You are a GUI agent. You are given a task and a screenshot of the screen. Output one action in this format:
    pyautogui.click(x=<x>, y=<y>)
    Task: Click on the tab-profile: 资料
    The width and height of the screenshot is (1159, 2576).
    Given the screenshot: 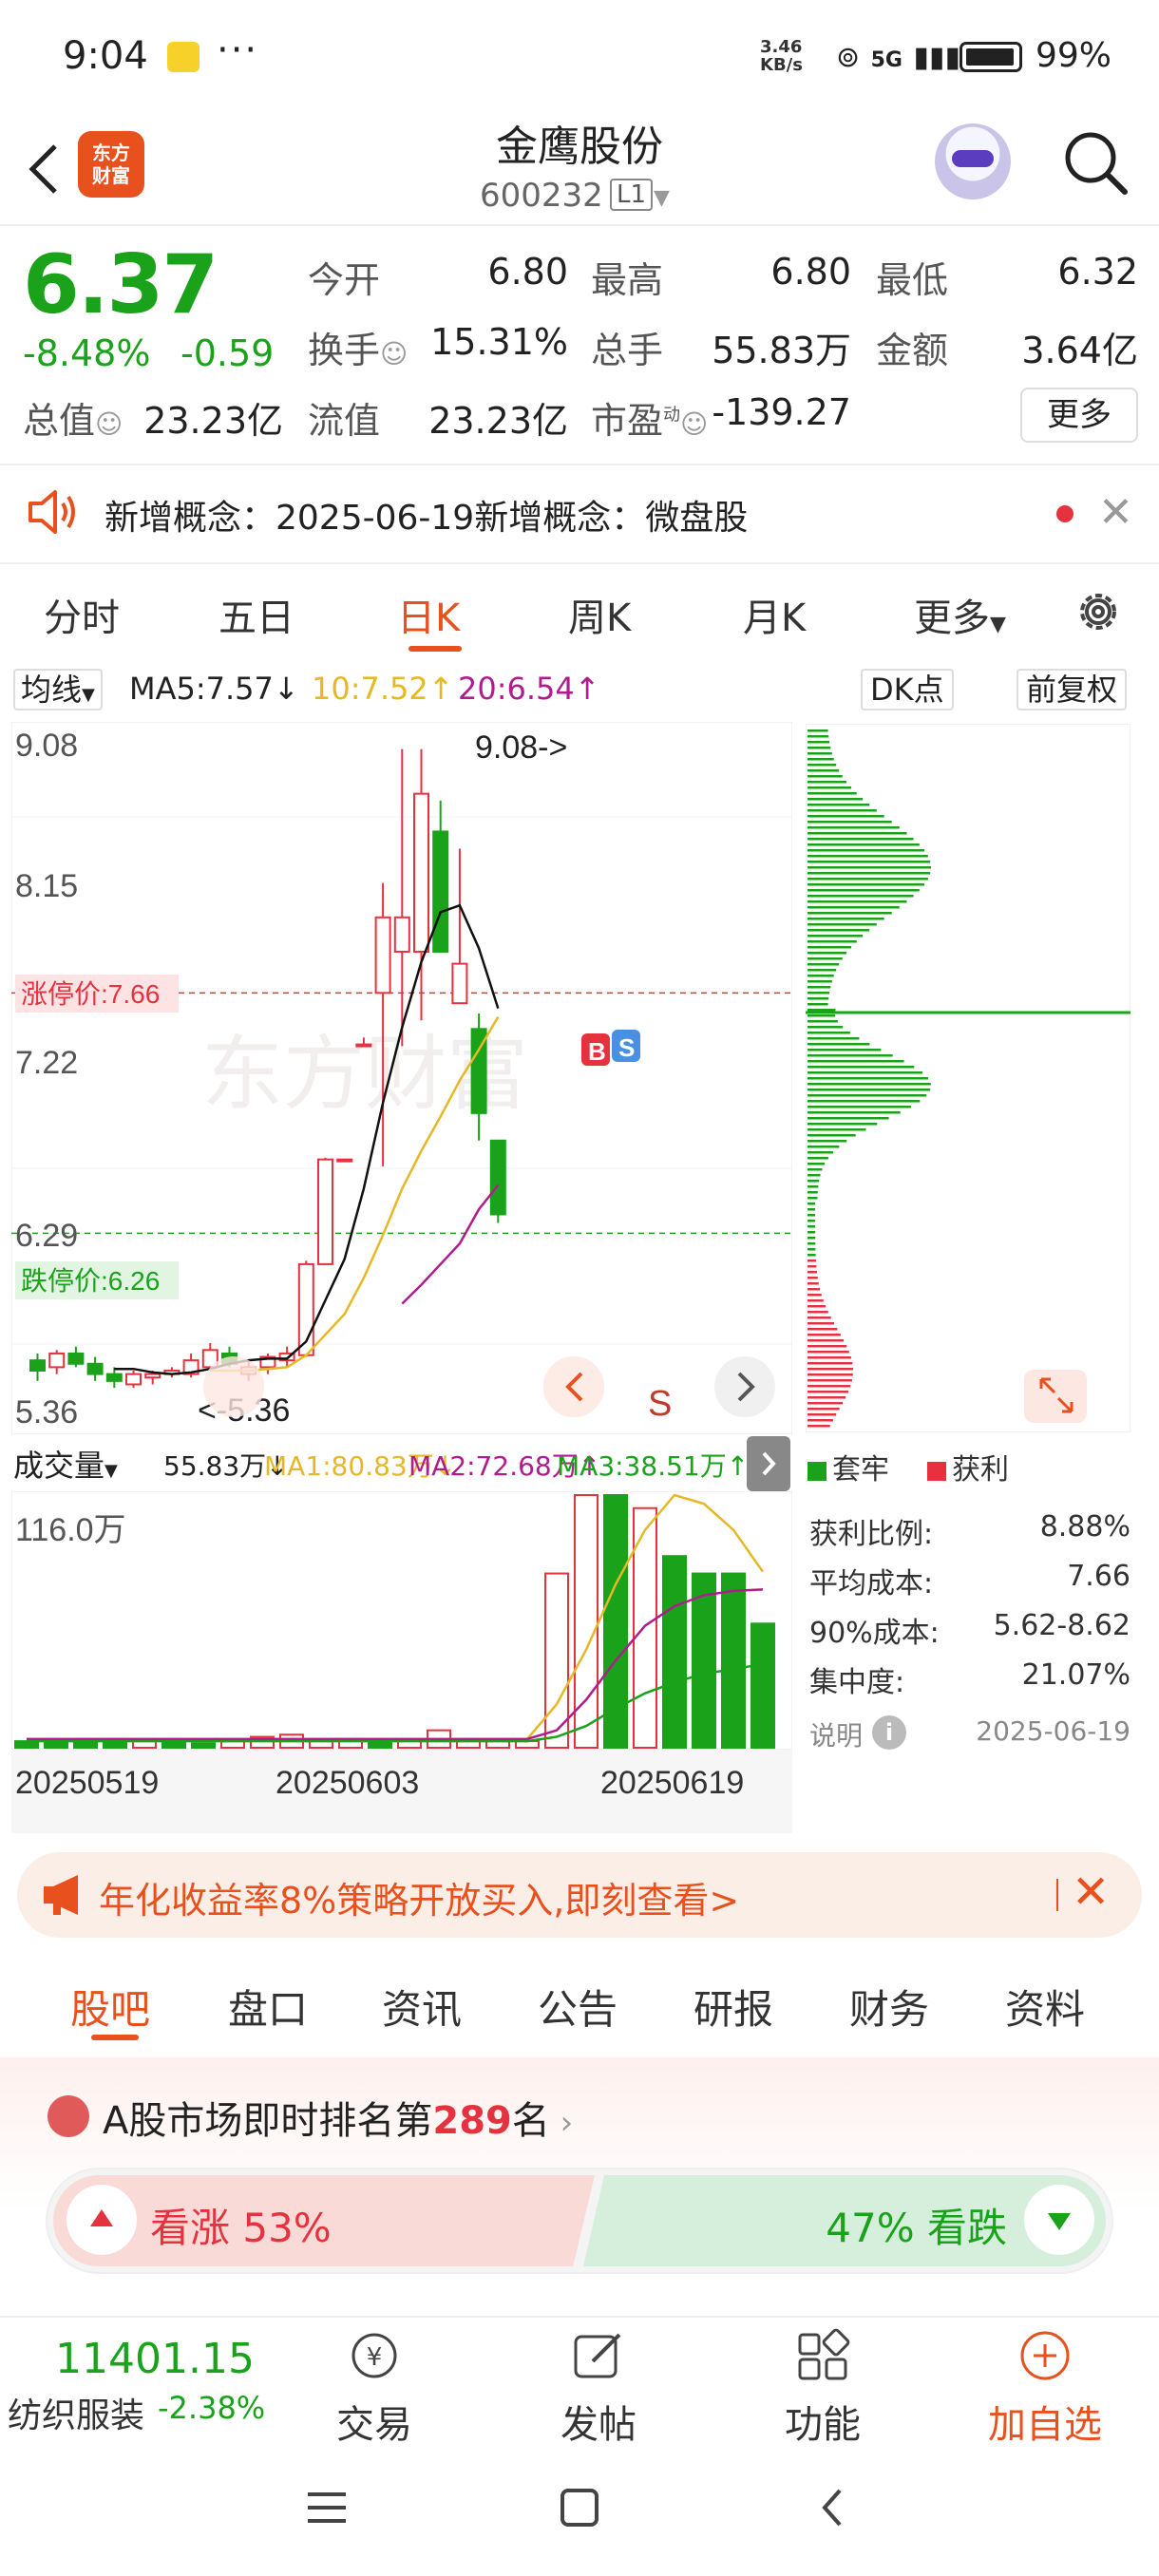 What is the action you would take?
    pyautogui.click(x=1045, y=2007)
    